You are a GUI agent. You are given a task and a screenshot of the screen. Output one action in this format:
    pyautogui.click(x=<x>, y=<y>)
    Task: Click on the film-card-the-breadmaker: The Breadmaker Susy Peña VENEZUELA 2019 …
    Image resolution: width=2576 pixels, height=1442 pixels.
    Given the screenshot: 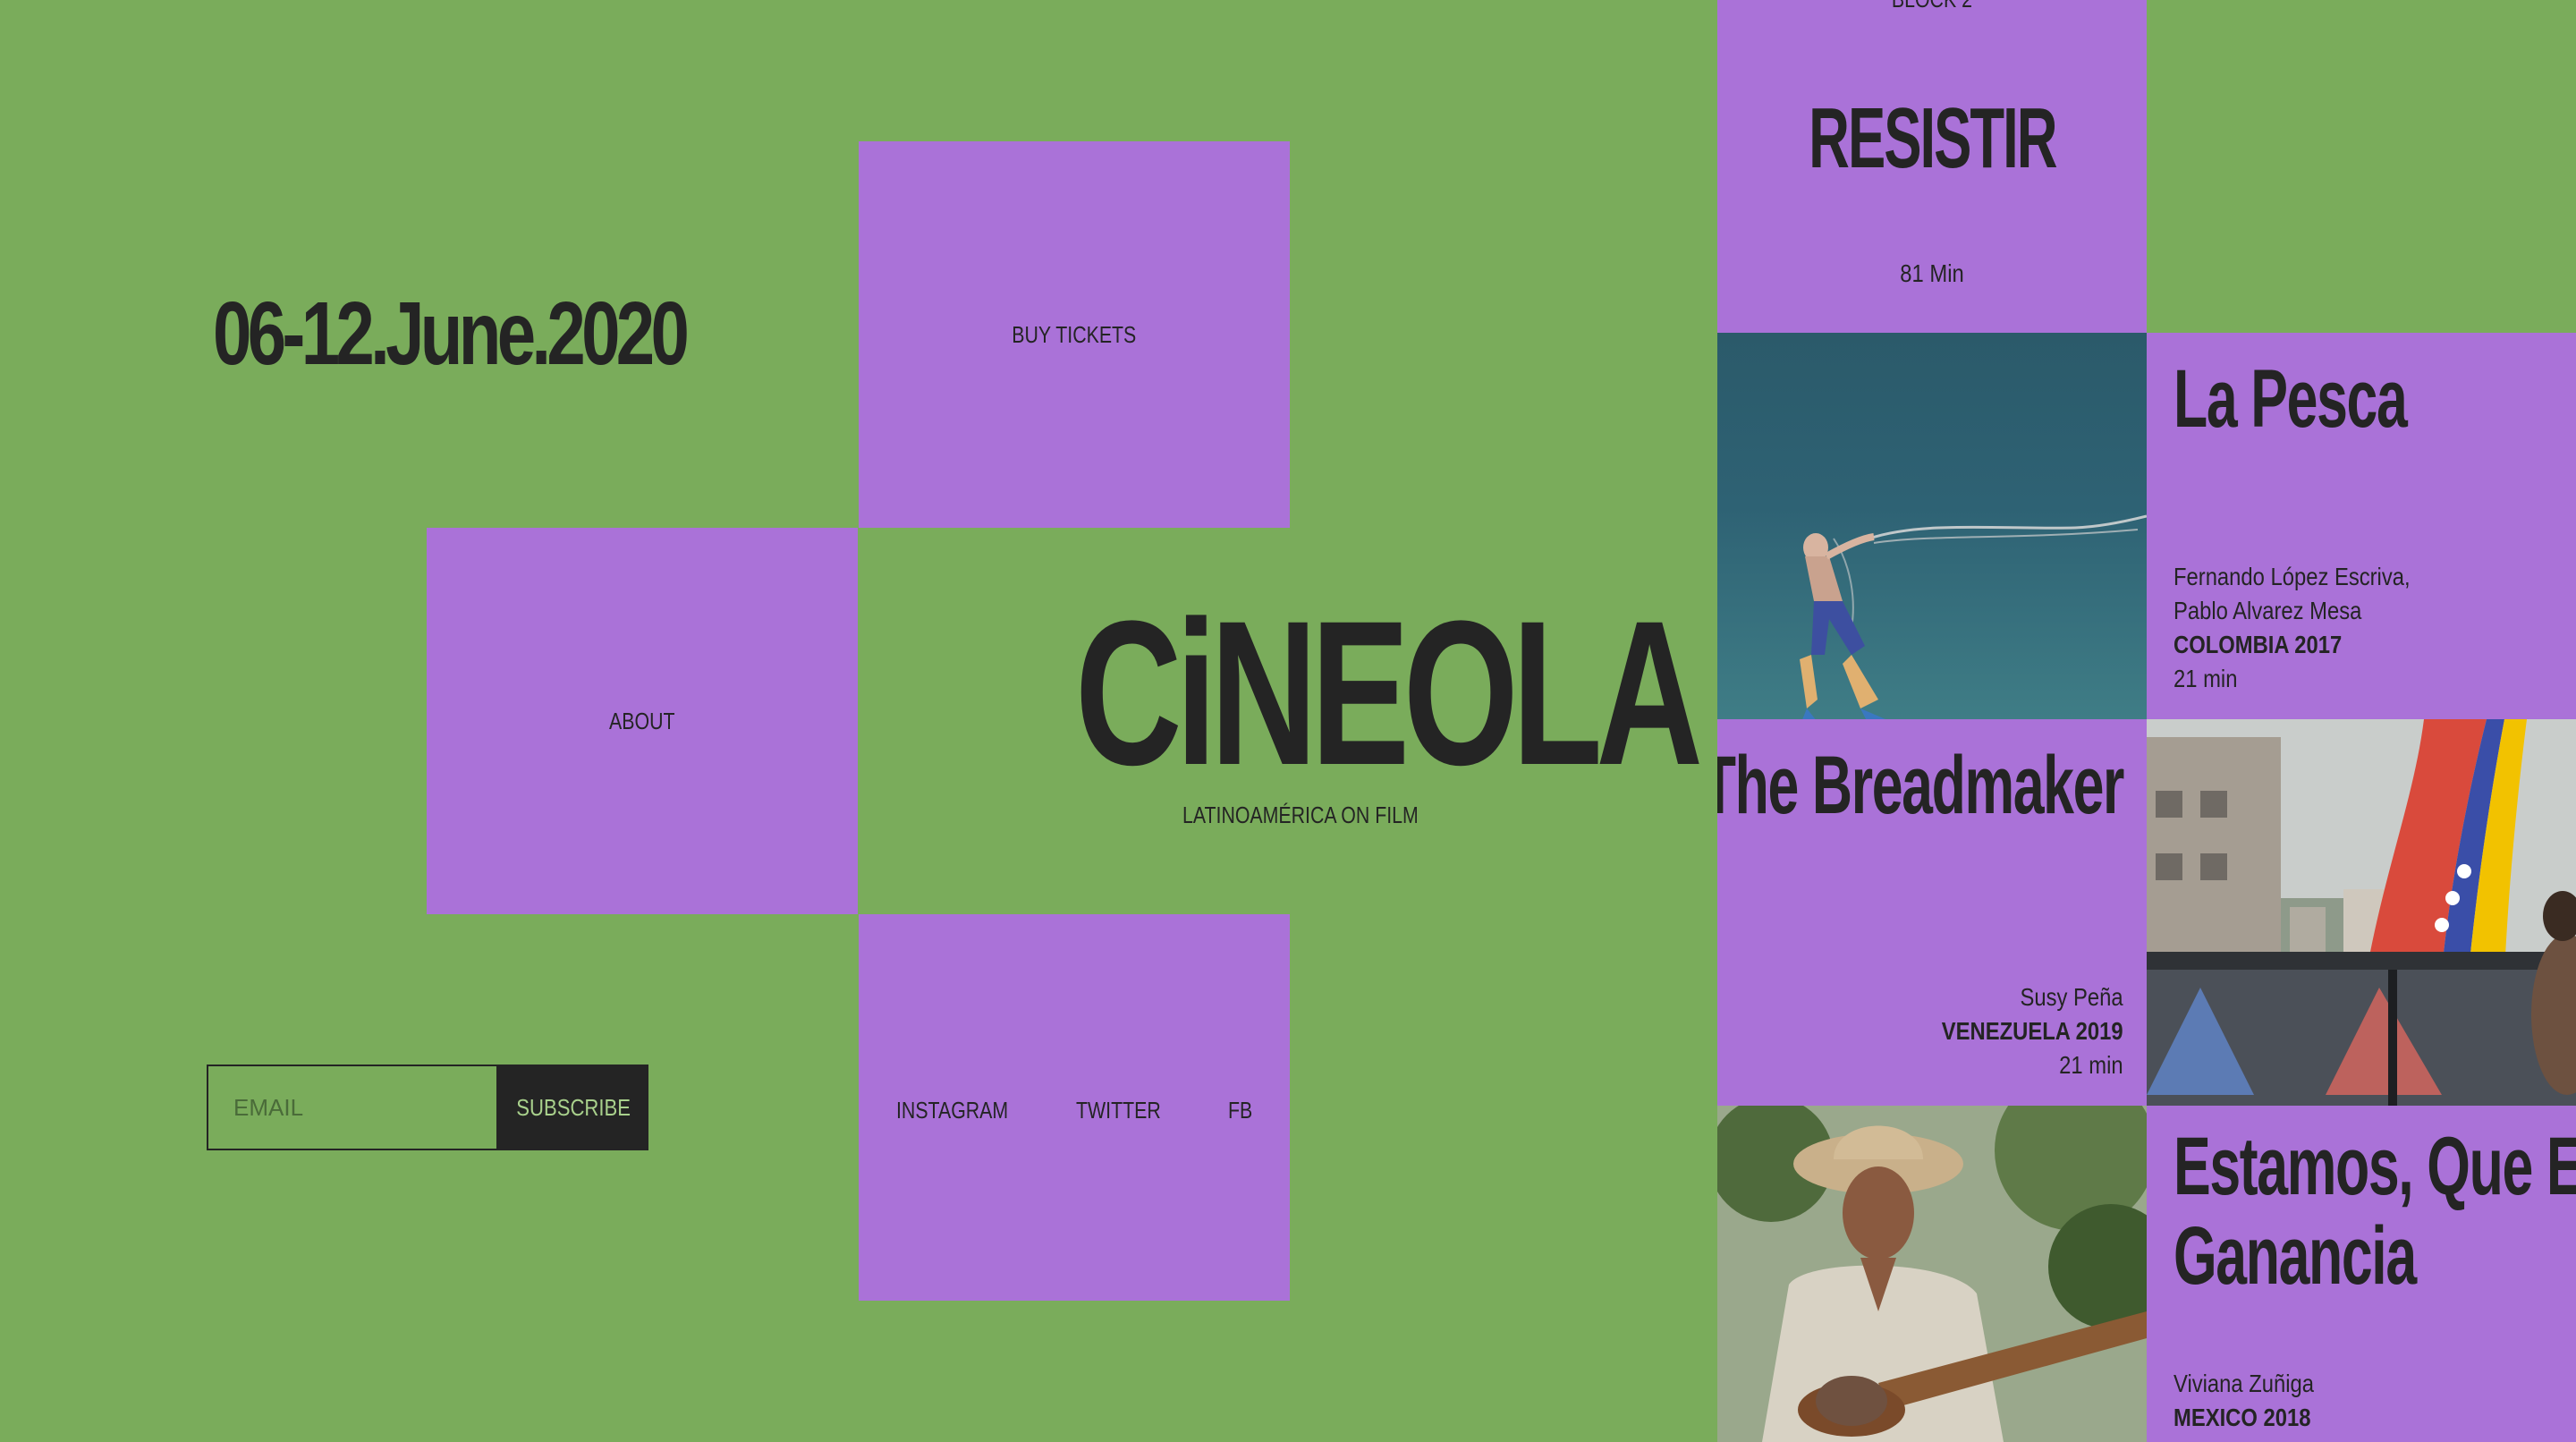 What is the action you would take?
    pyautogui.click(x=1932, y=912)
    